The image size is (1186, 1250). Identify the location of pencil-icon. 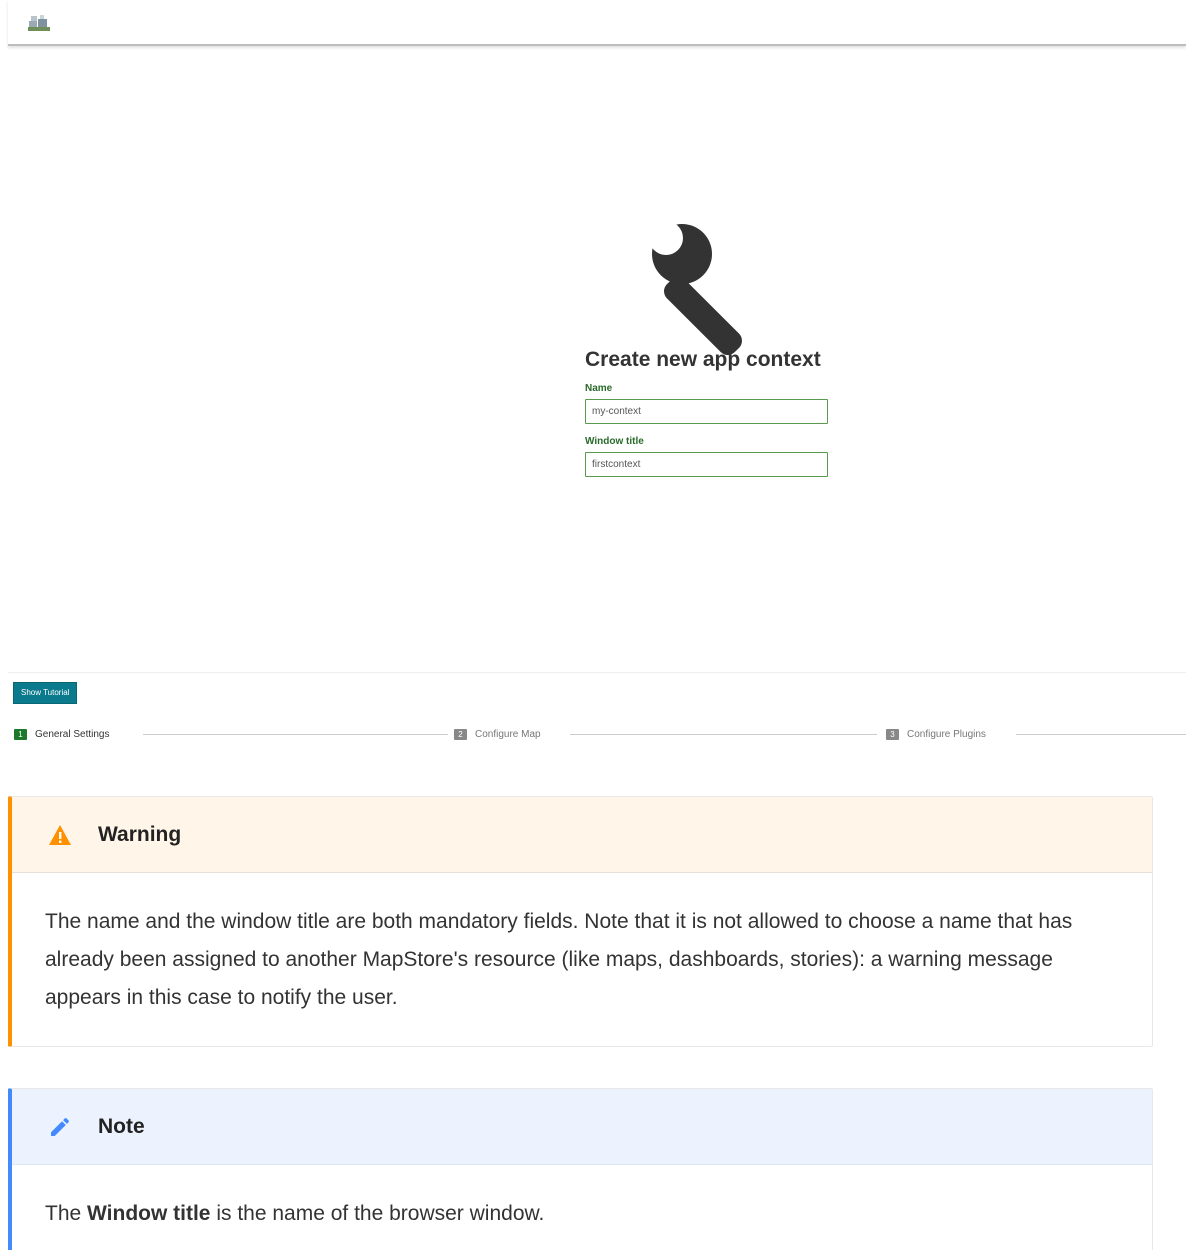
(60, 1126).